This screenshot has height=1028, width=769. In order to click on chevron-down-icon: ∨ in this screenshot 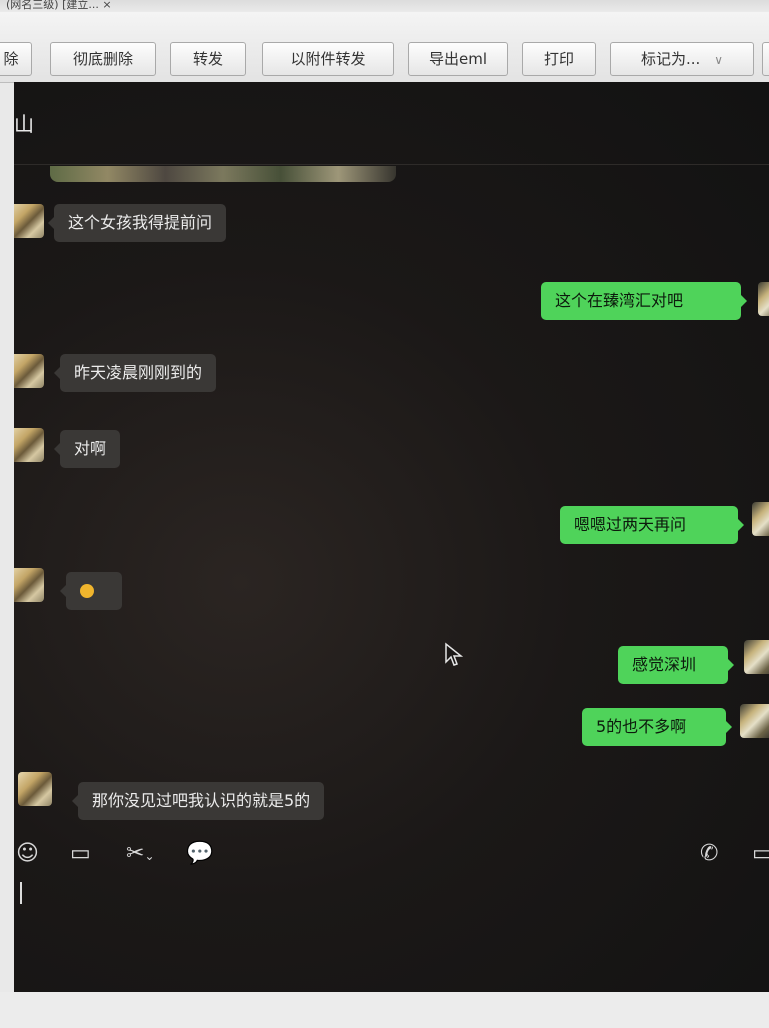, I will do `click(719, 60)`.